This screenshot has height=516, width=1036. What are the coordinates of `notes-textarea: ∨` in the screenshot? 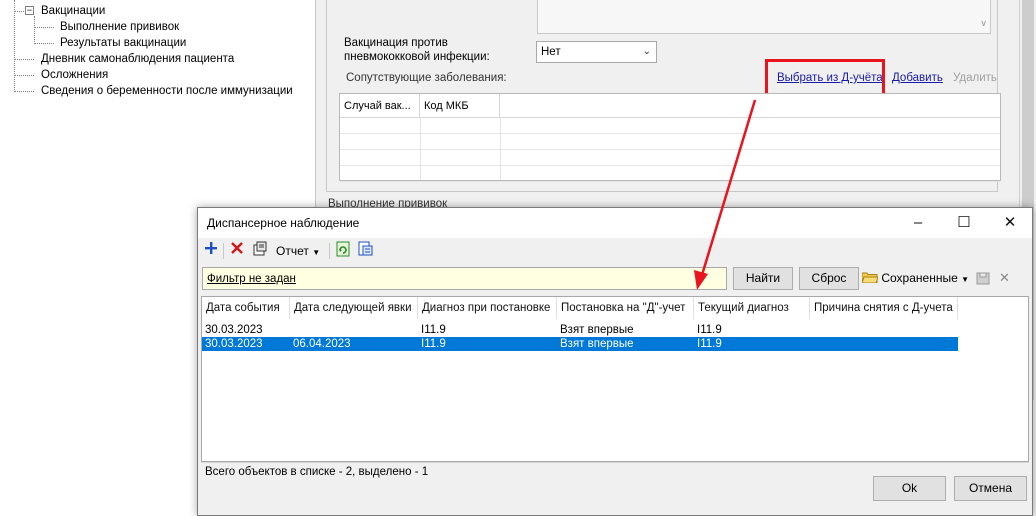 It's located at (764, 17).